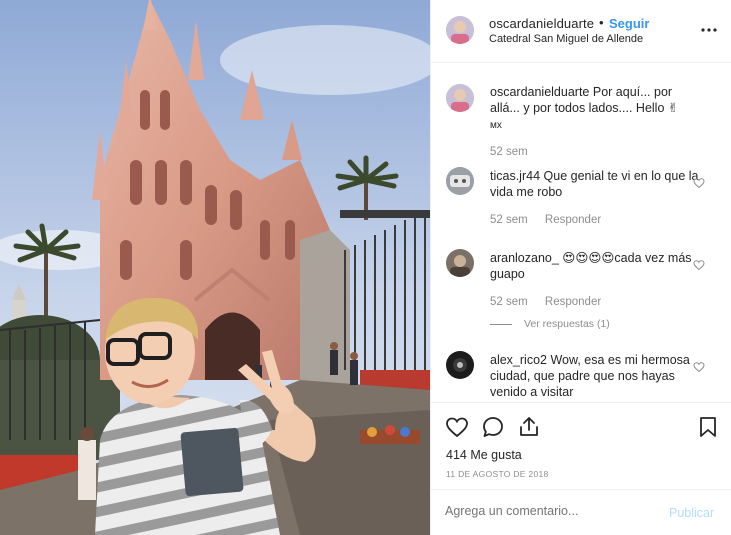 The height and width of the screenshot is (535, 731). Describe the element at coordinates (541, 23) in the screenshot. I see `post-username: oscardanielduarte` at that location.